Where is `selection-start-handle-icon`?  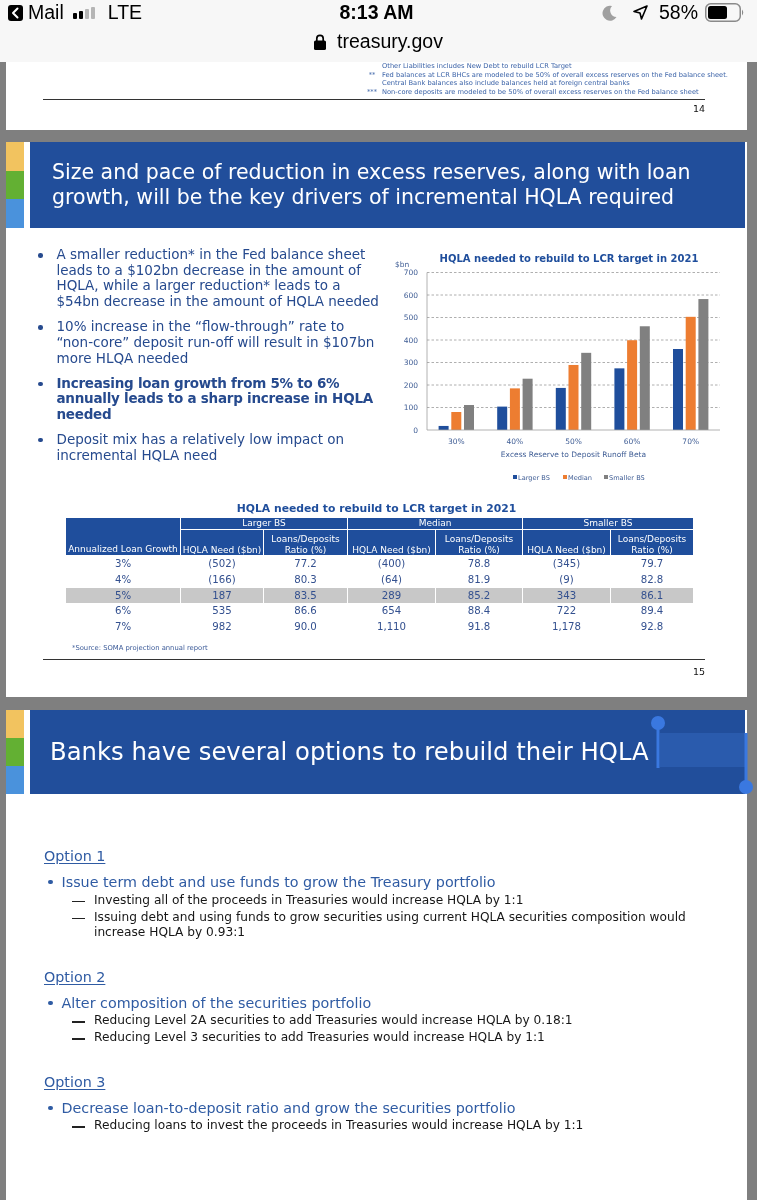 selection-start-handle-icon is located at coordinates (658, 742).